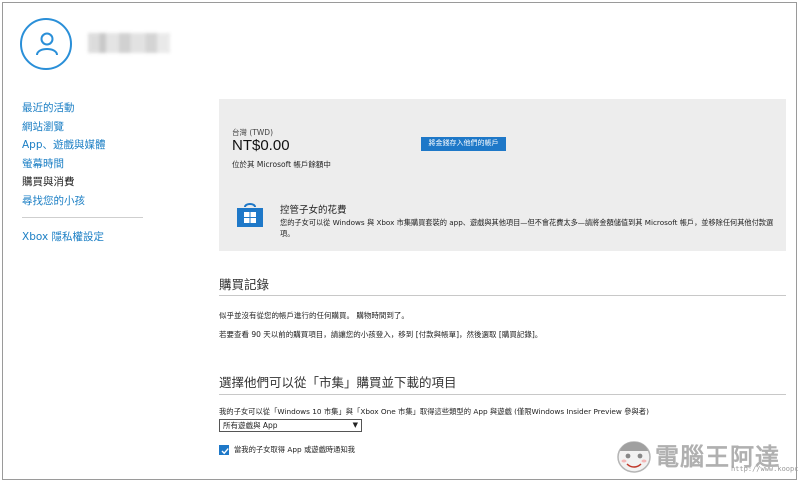  I want to click on content-type-select: 所有遊戲與 App ▼, so click(290, 425).